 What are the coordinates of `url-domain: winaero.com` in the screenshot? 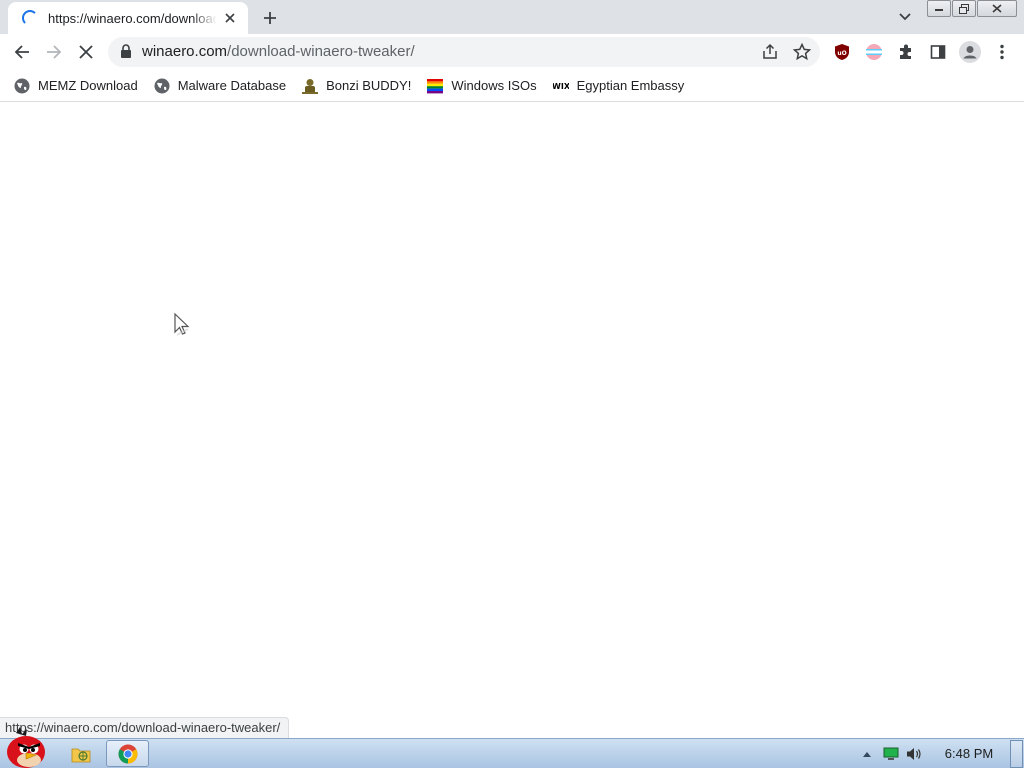 It's located at (185, 51).